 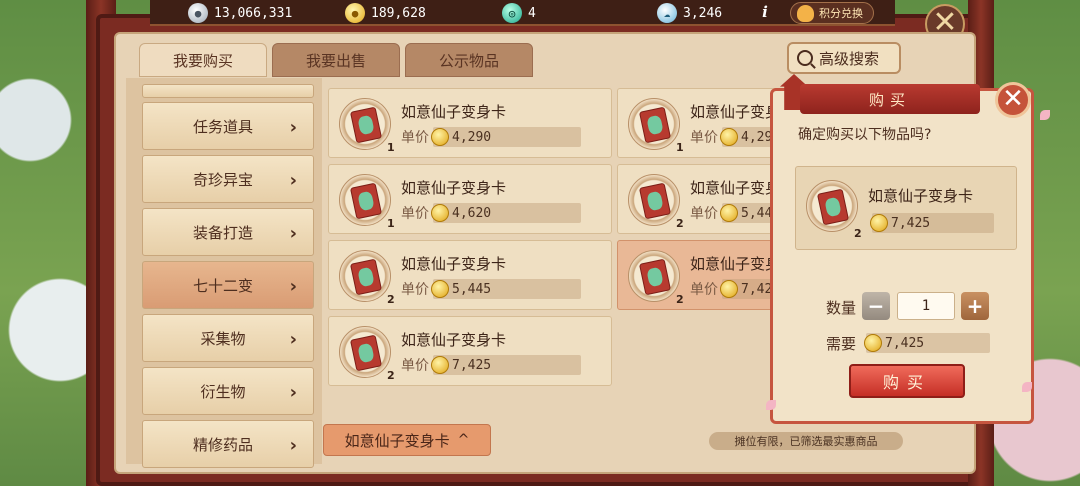 What do you see at coordinates (469, 60) in the screenshot?
I see `tab-public-items: 公示物品` at bounding box center [469, 60].